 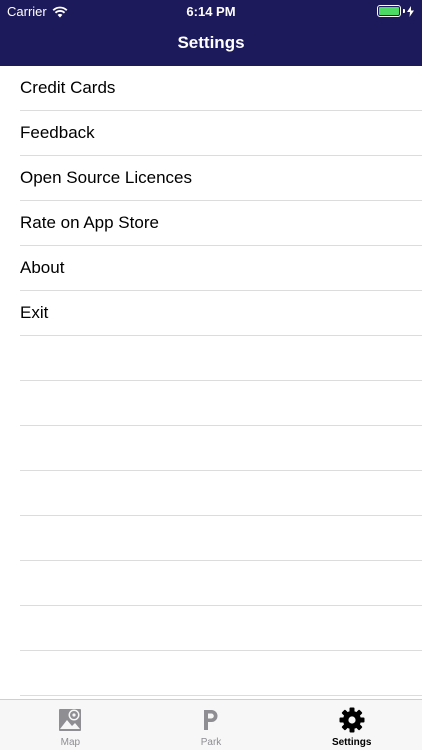 What do you see at coordinates (221, 223) in the screenshot?
I see `menu-item-rate-app: Rate on App Store` at bounding box center [221, 223].